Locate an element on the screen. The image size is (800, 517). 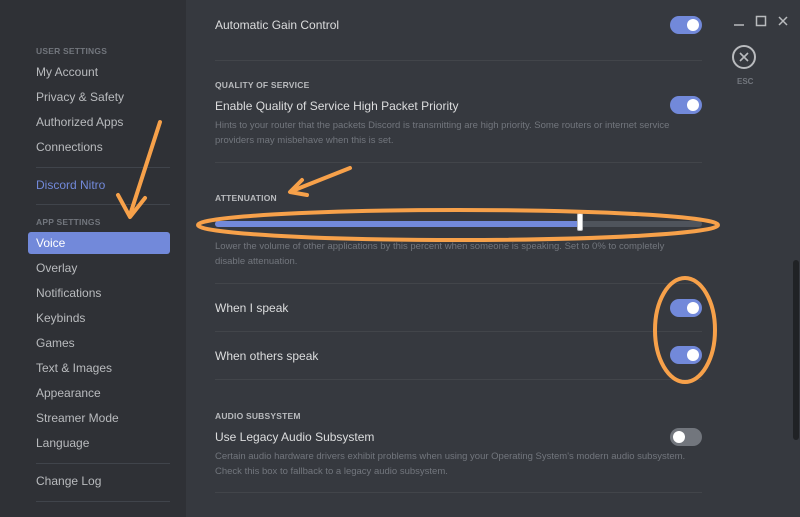
sidebar-item-privacy-safety: Privacy & Safety is located at coordinates (99, 97).